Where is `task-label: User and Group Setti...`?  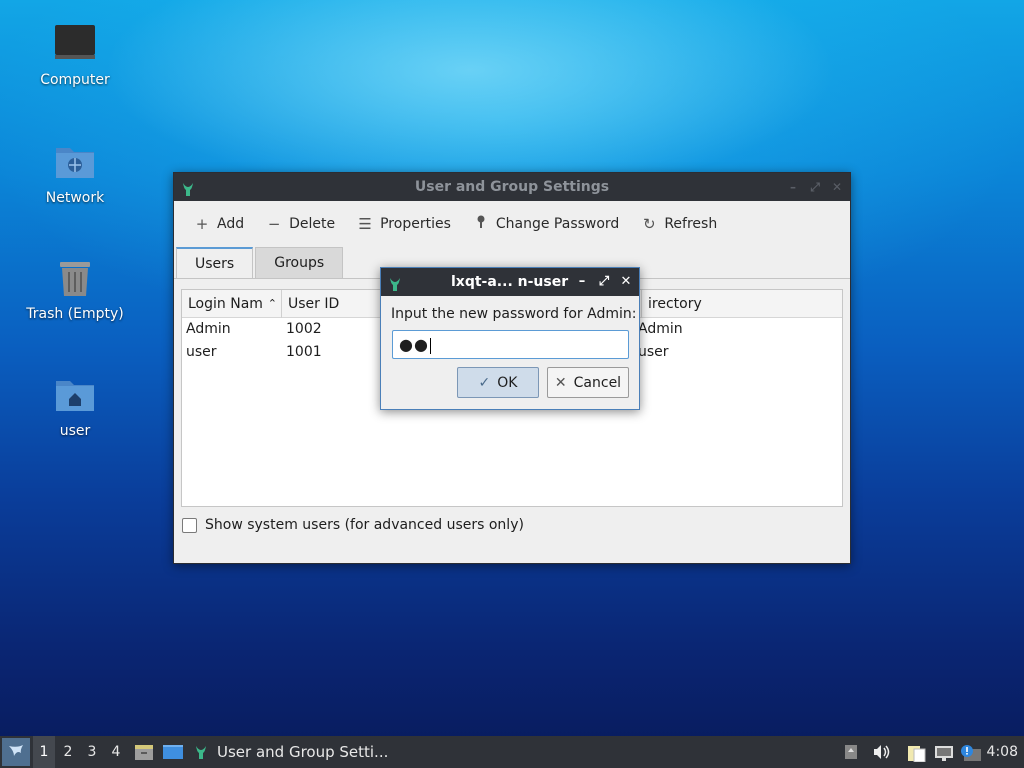
task-label: User and Group Setti... is located at coordinates (303, 752).